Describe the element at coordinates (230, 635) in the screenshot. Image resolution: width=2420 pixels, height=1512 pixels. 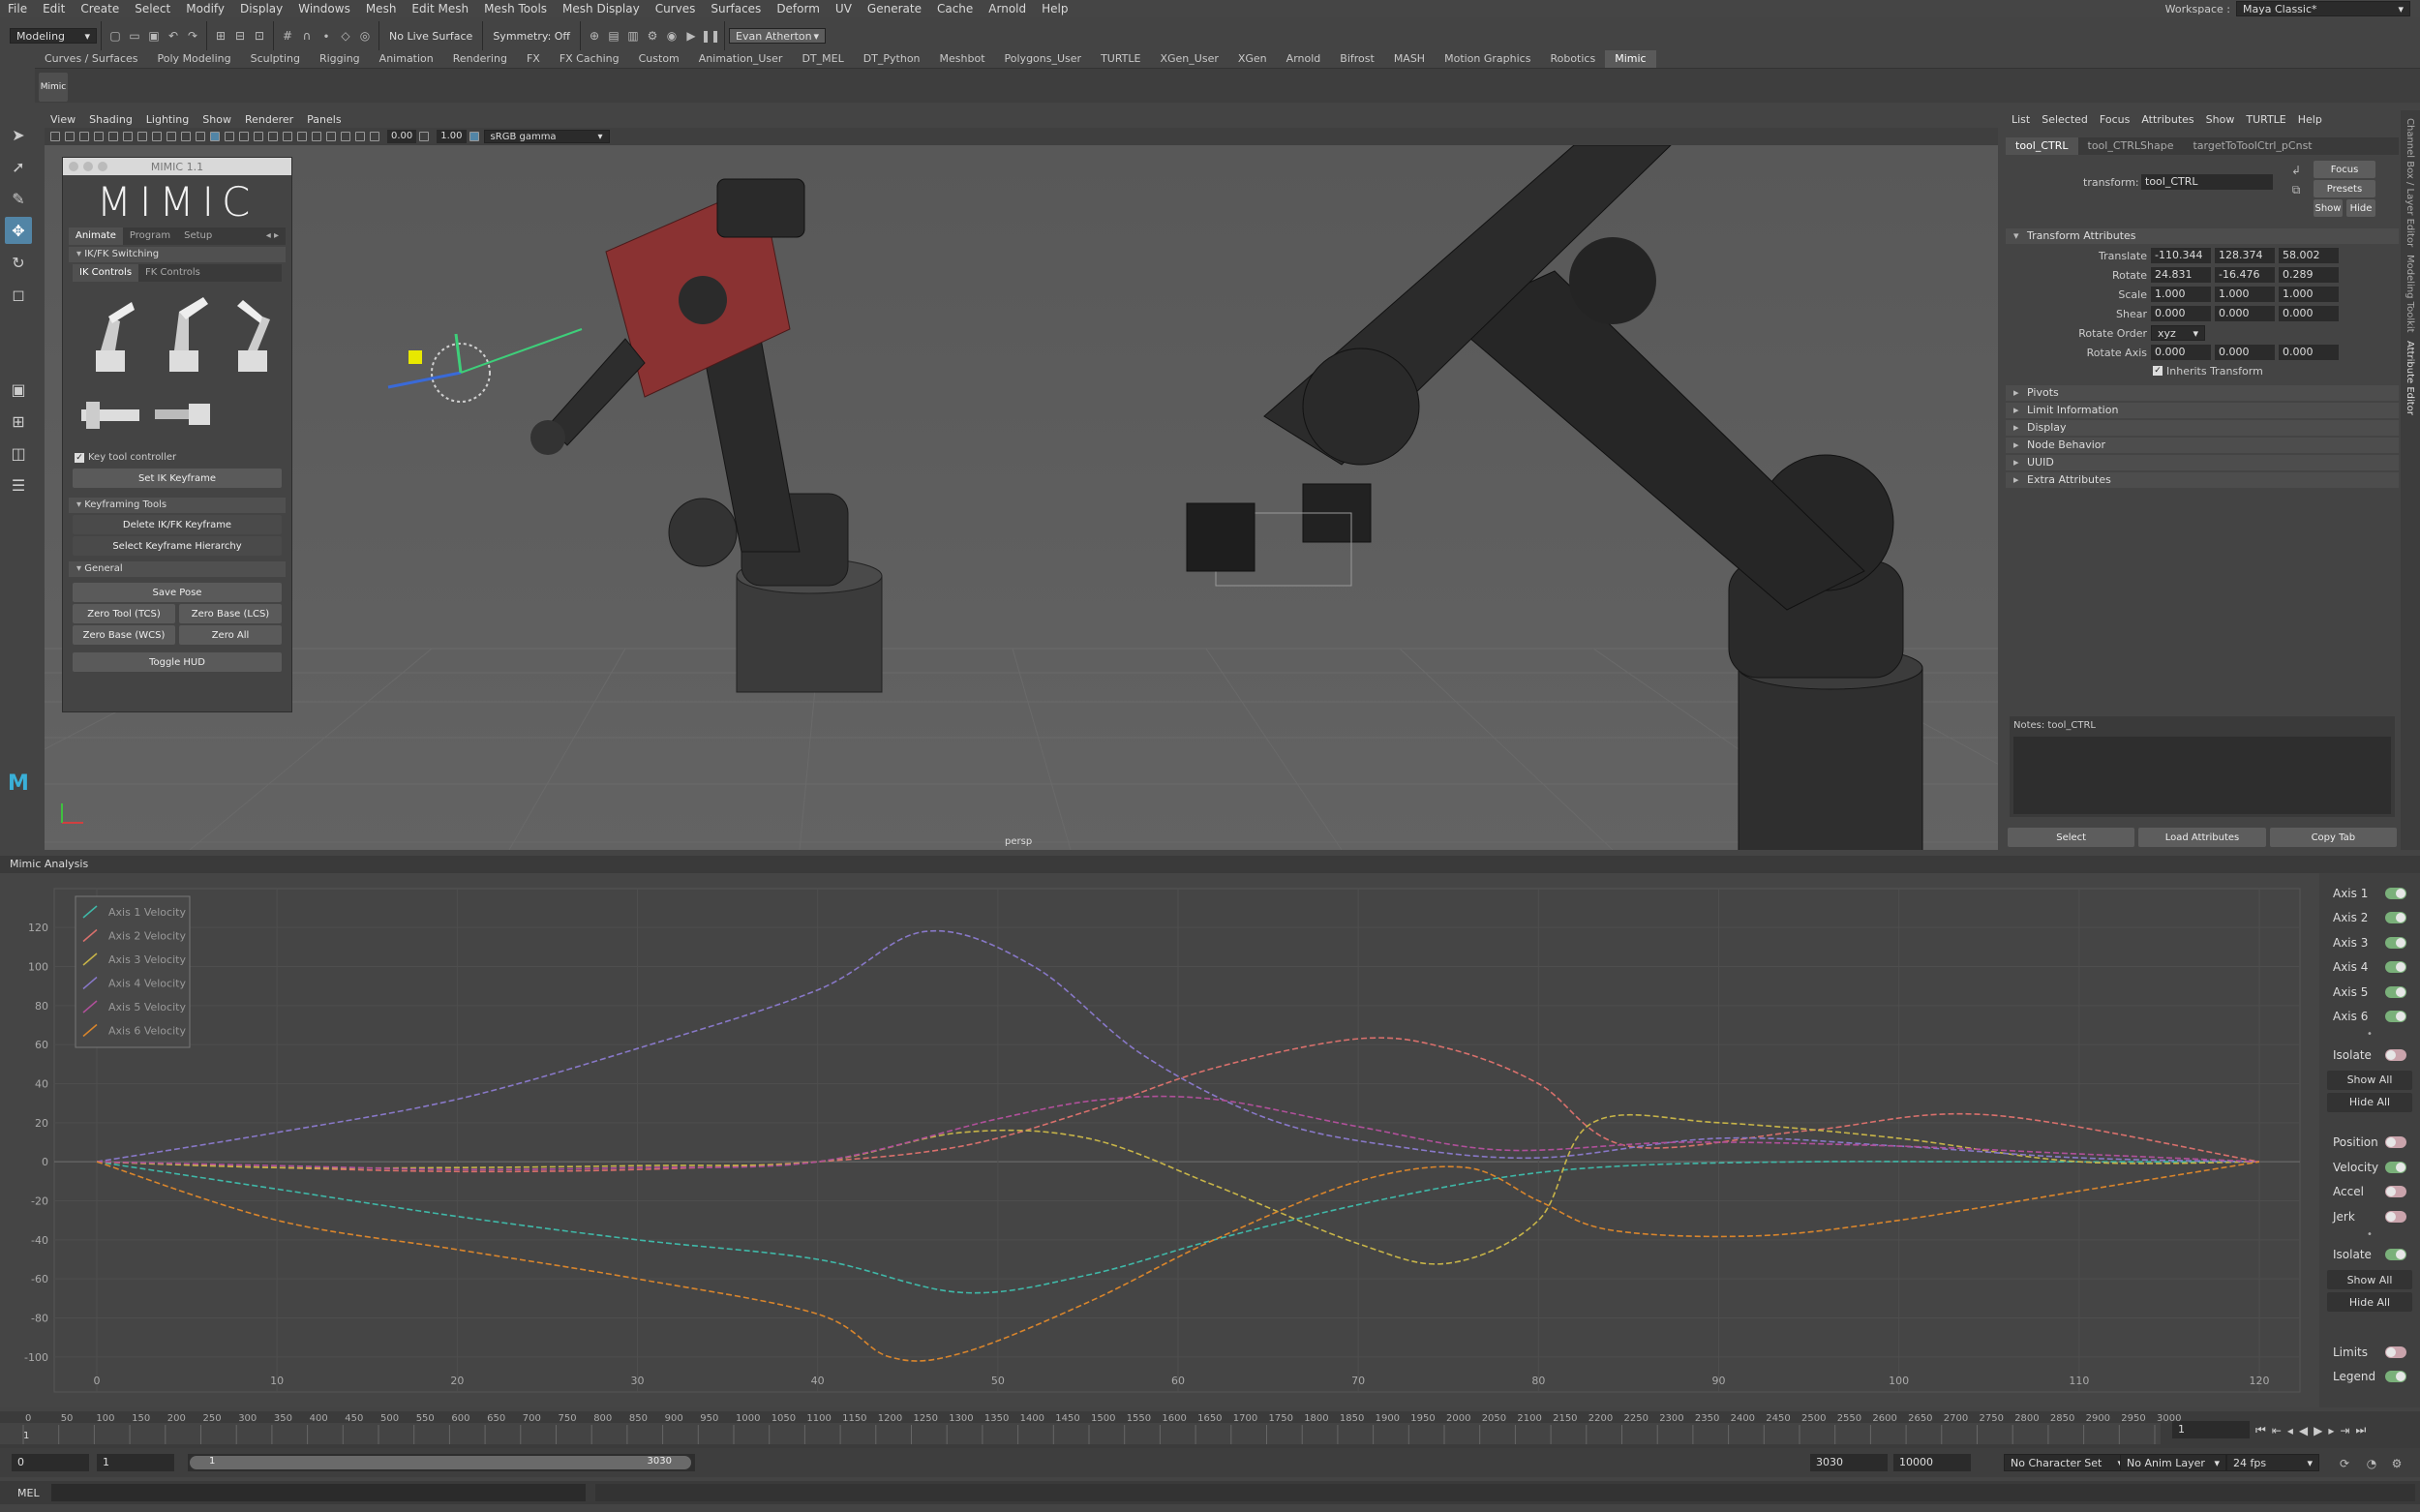
I see `zero-all-button: Zero All` at that location.